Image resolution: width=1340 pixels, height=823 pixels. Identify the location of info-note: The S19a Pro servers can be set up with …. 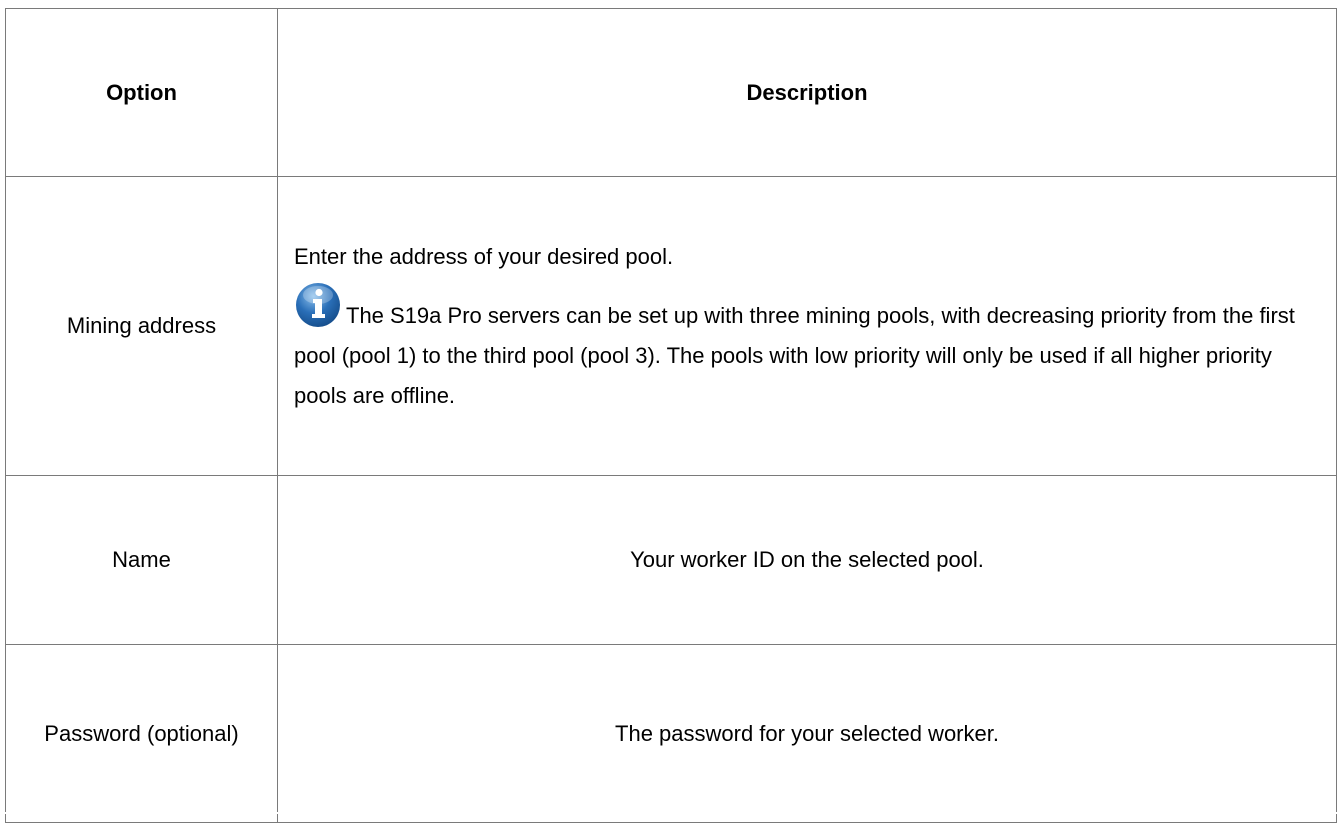
(809, 348).